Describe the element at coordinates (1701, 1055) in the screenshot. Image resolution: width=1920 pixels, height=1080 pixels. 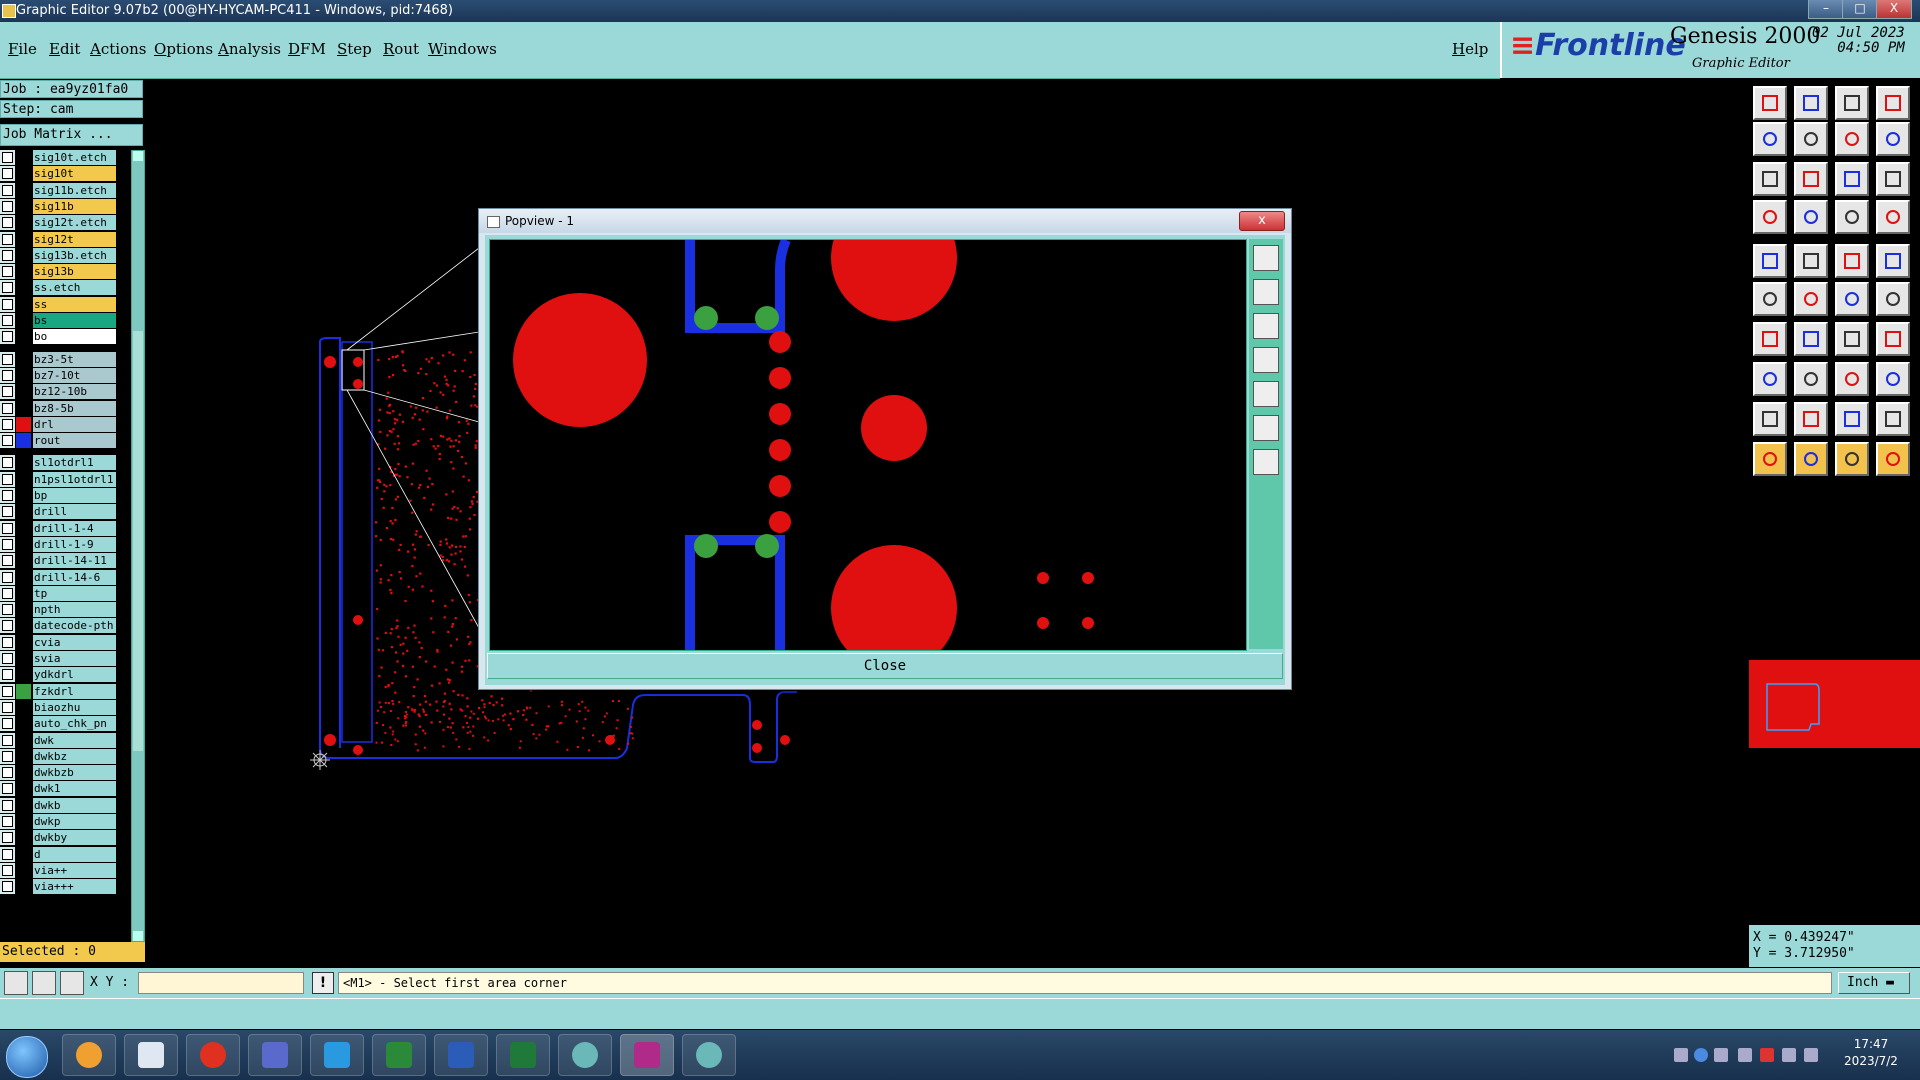
I see `tray-help-icon` at that location.